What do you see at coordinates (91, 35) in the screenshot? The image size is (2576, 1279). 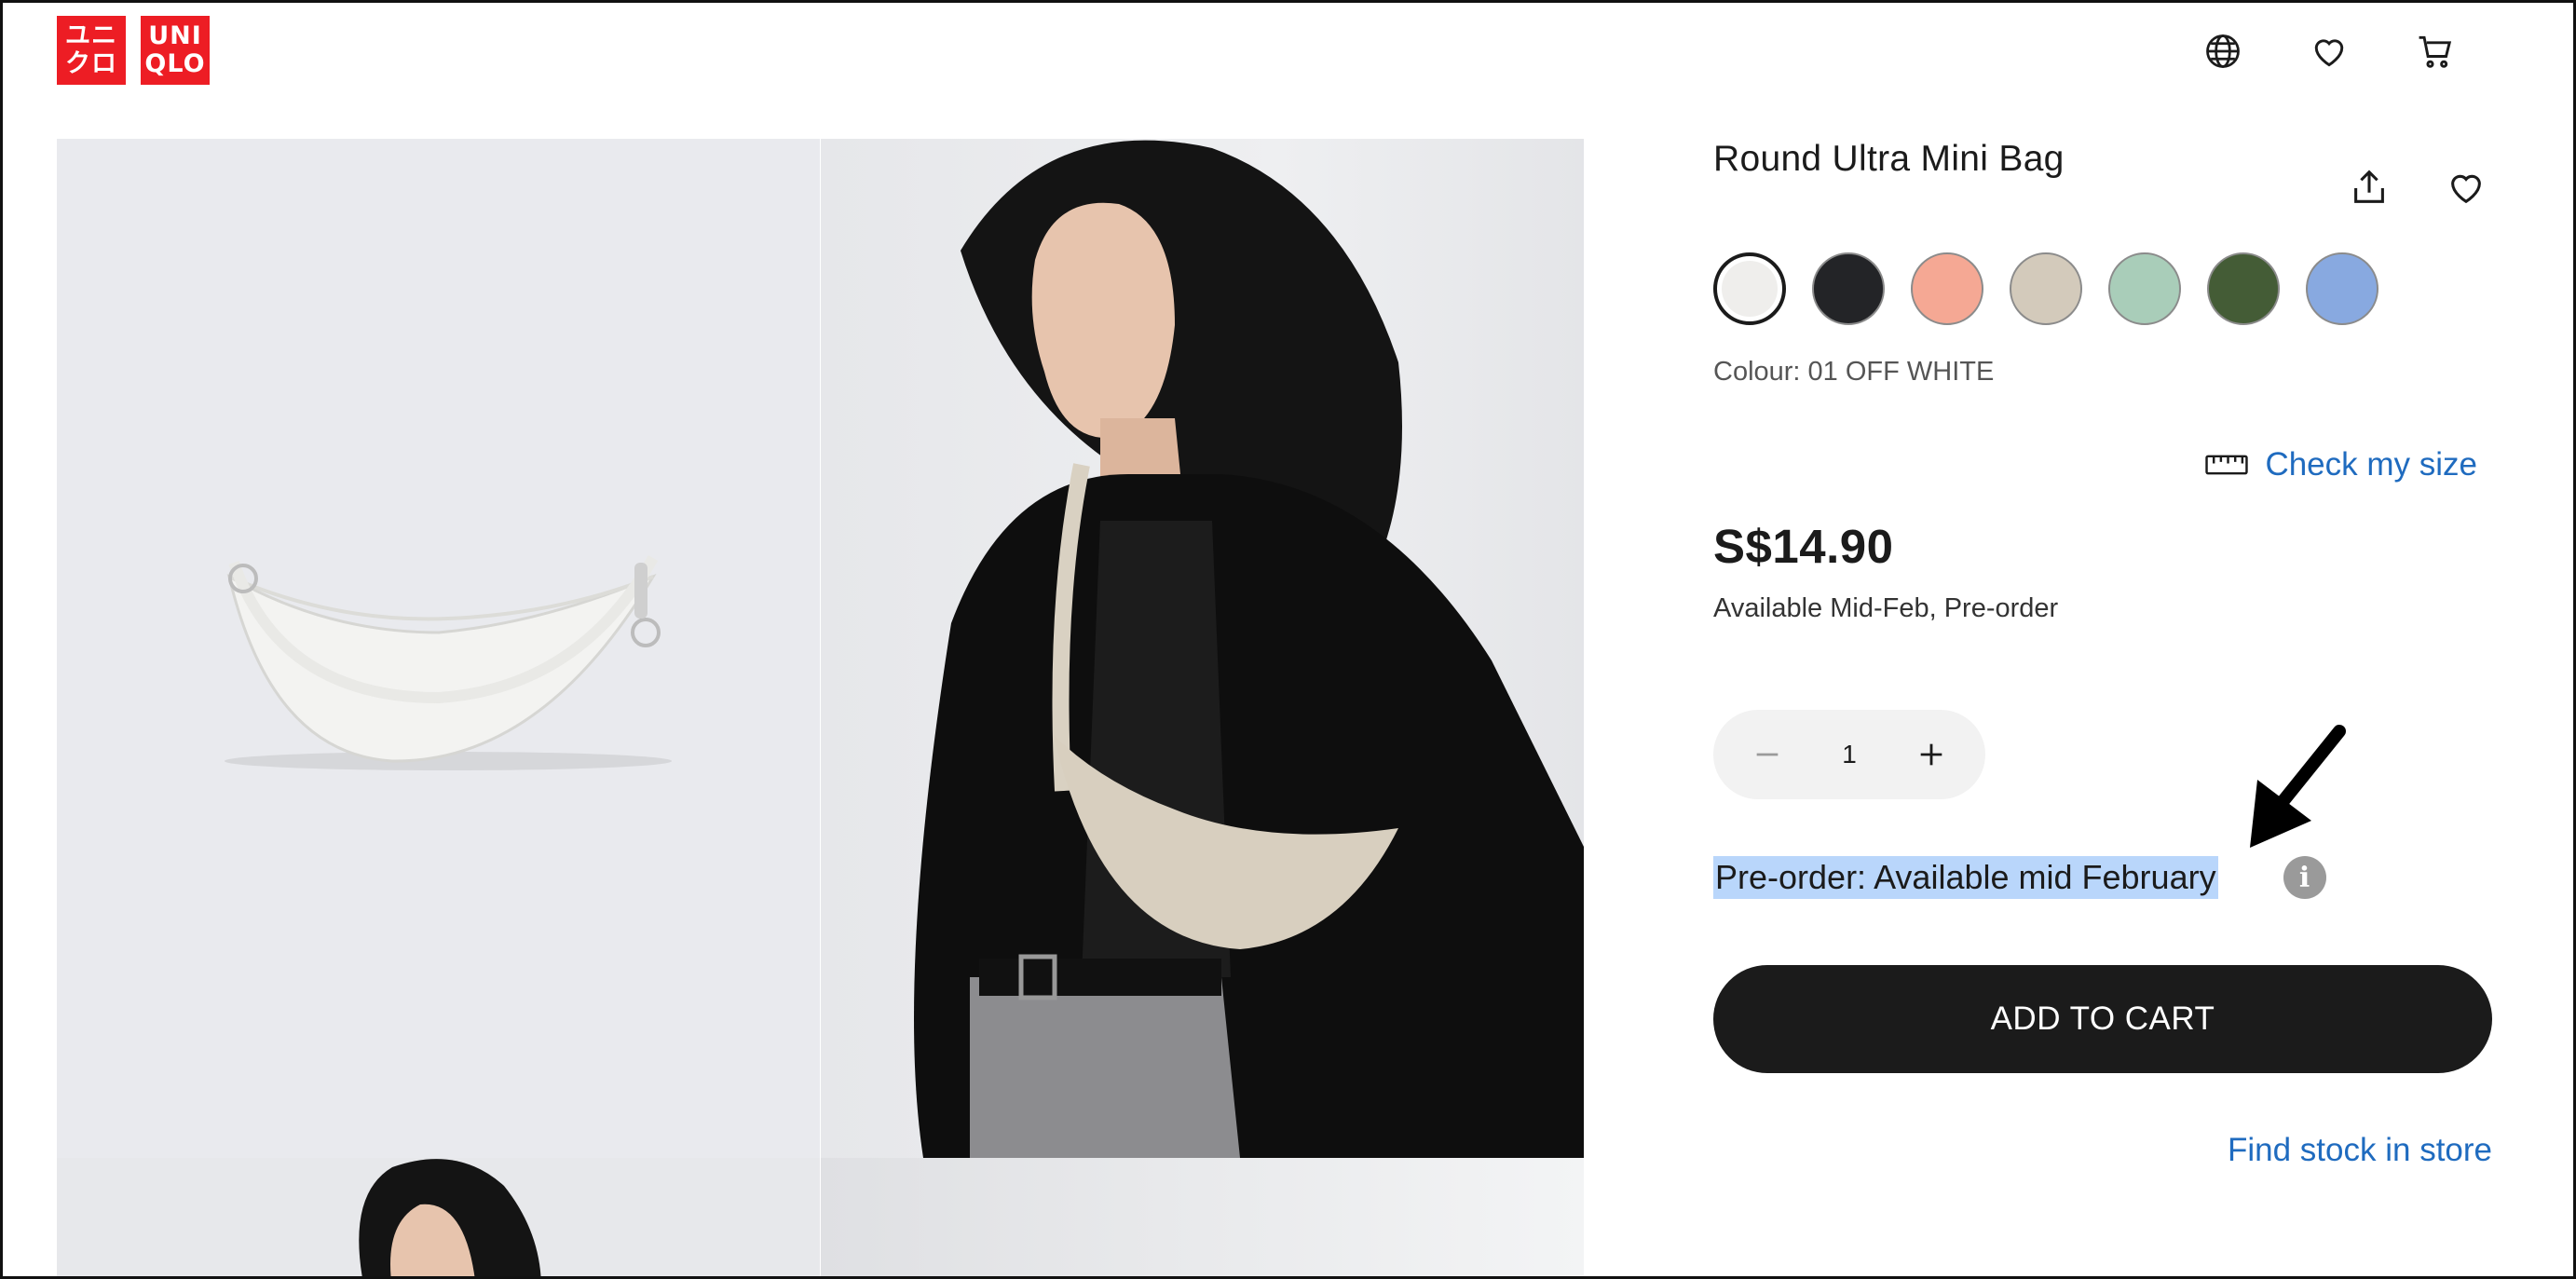 I see `logo-text: ユニ` at bounding box center [91, 35].